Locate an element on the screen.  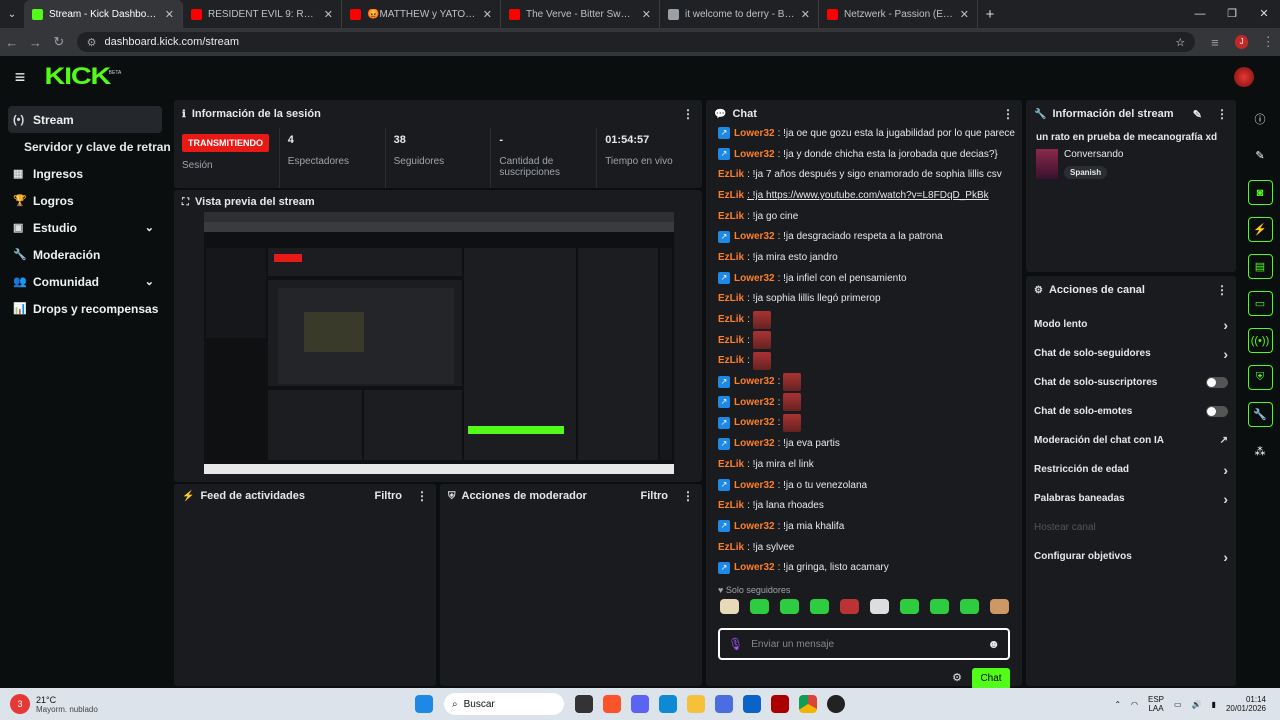
channel-action-item: Chat de solo-seguidores › is located at coordinates (1131, 353).